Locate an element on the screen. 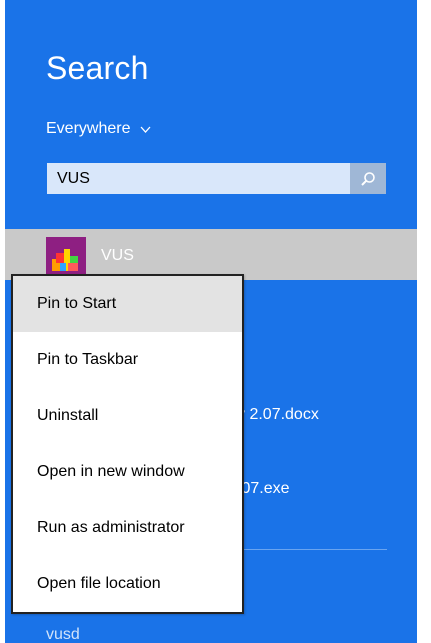 Image resolution: width=431 pixels, height=643 pixels. result-divider is located at coordinates (311, 549).